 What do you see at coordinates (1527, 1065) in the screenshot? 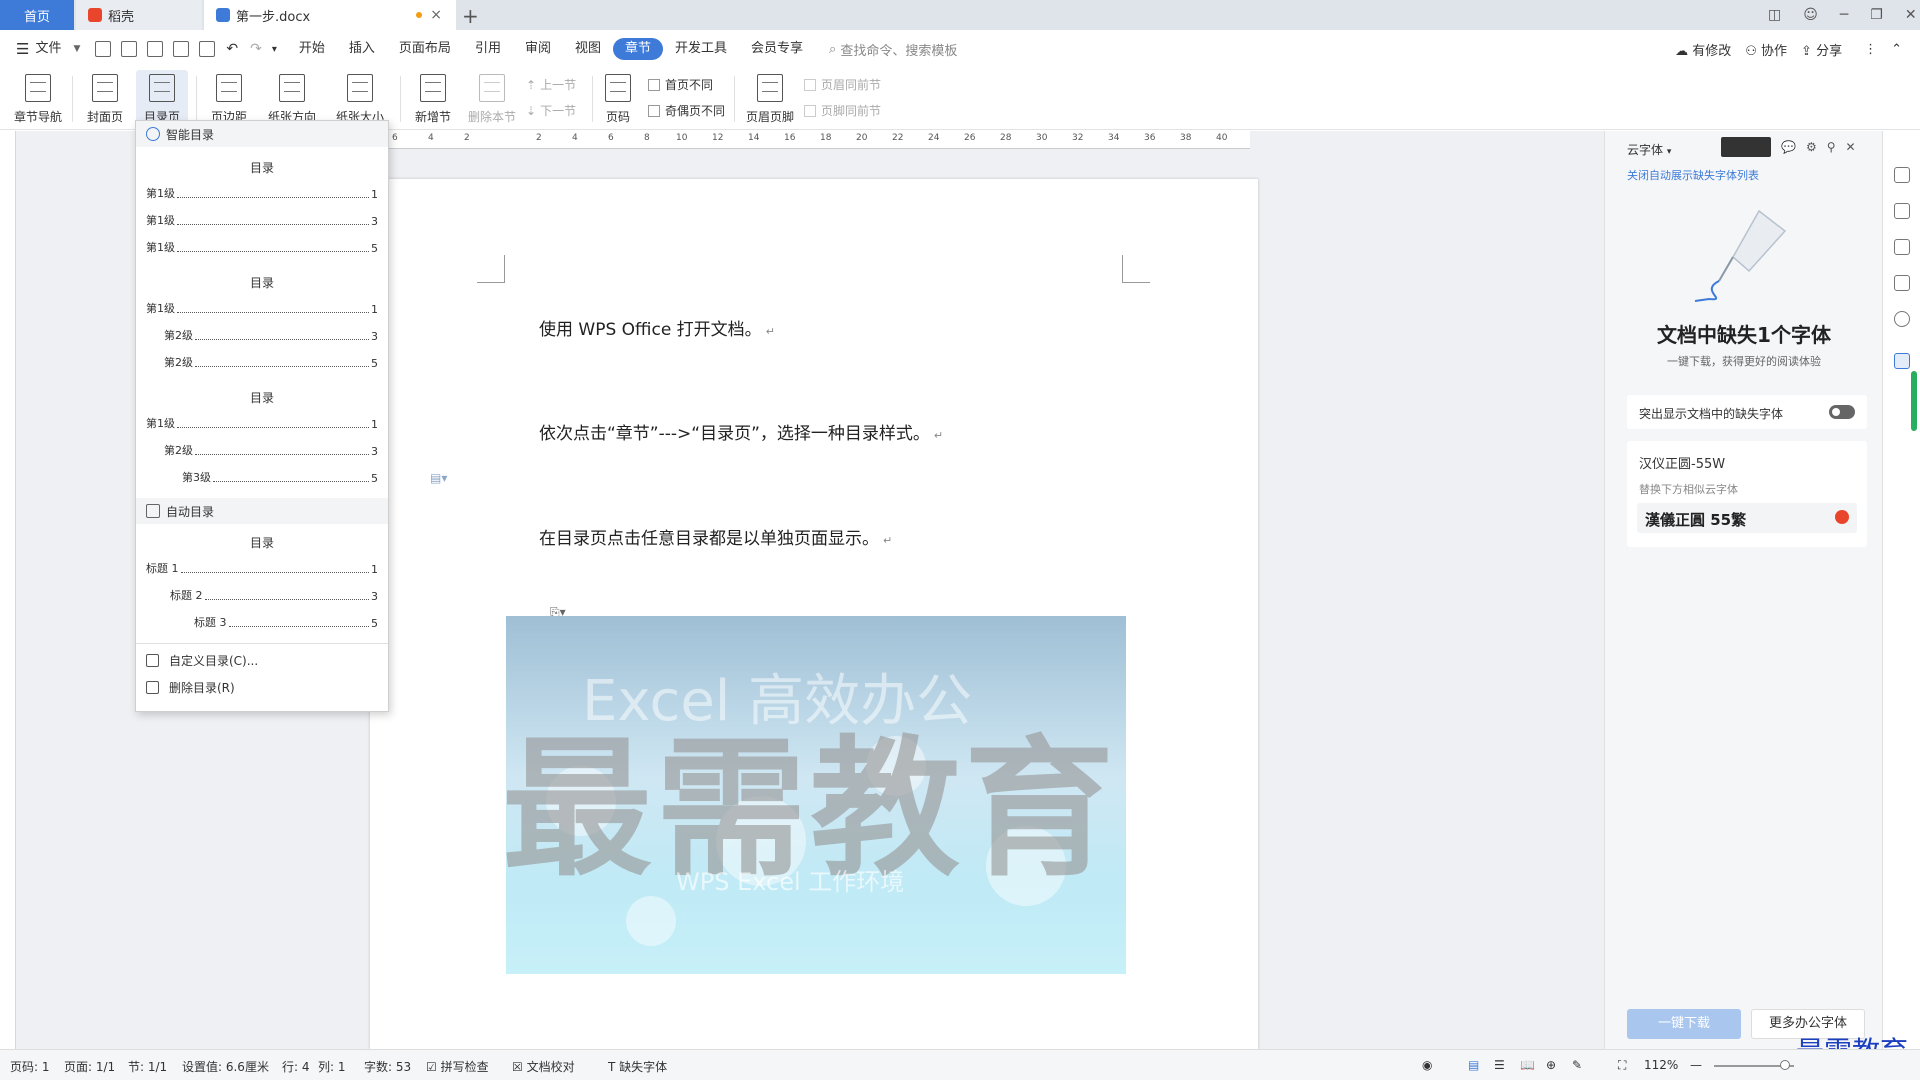
I see `reading-view-icon: 📖` at bounding box center [1527, 1065].